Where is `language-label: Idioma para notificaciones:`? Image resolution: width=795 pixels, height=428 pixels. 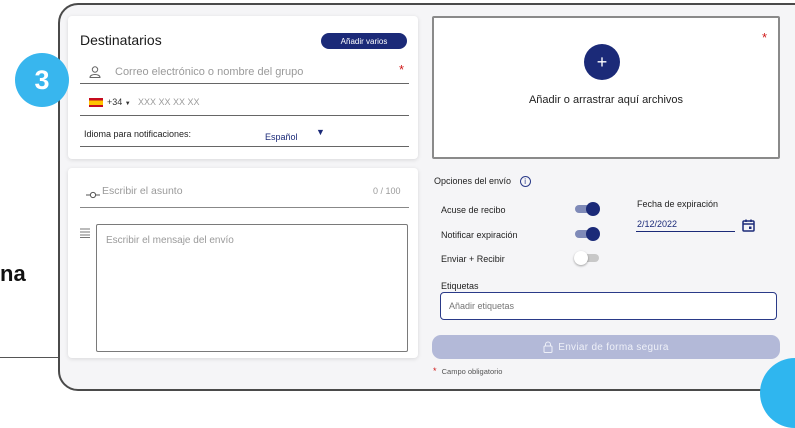
language-label: Idioma para notificaciones: is located at coordinates (138, 134).